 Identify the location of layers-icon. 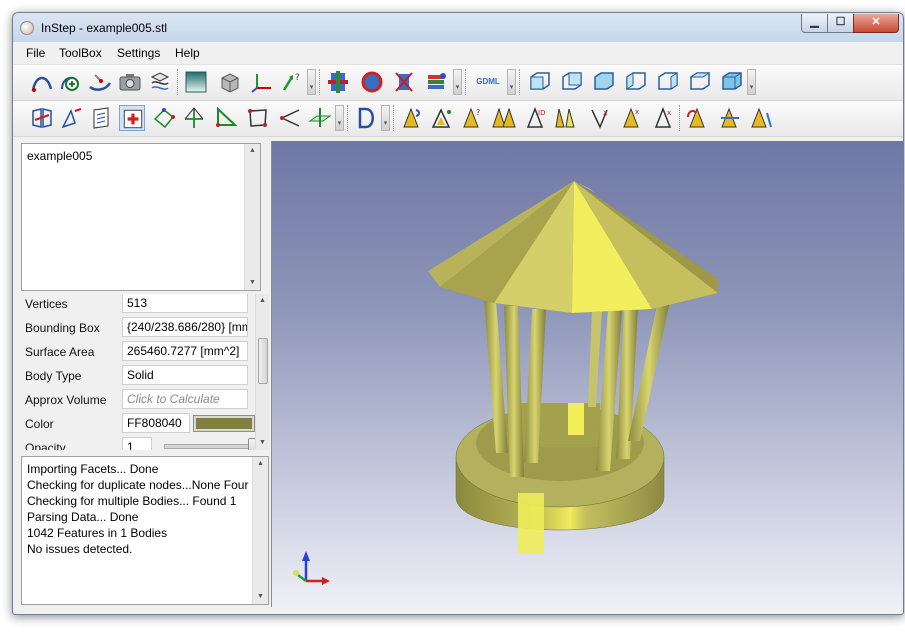
(436, 82).